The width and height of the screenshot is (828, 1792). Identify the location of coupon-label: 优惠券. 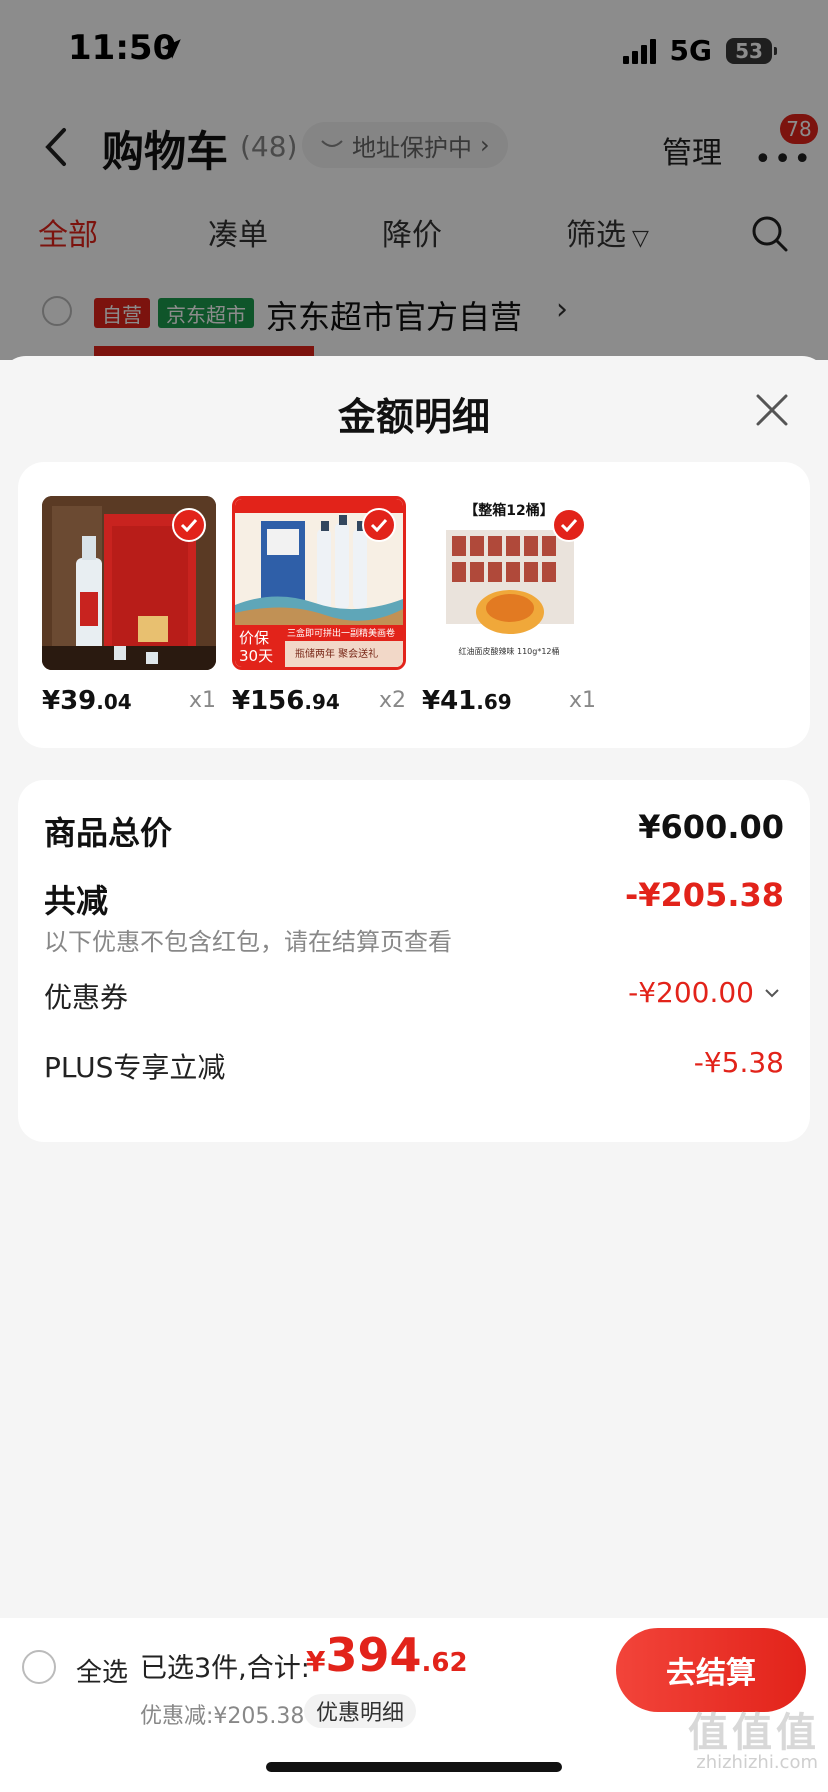
(86, 997).